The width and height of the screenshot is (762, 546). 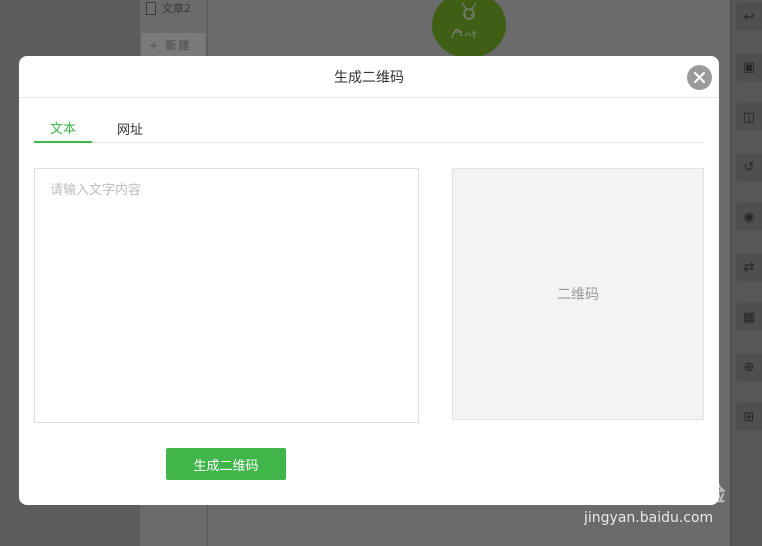 I want to click on zoom-in-icon: ⊕, so click(x=749, y=367).